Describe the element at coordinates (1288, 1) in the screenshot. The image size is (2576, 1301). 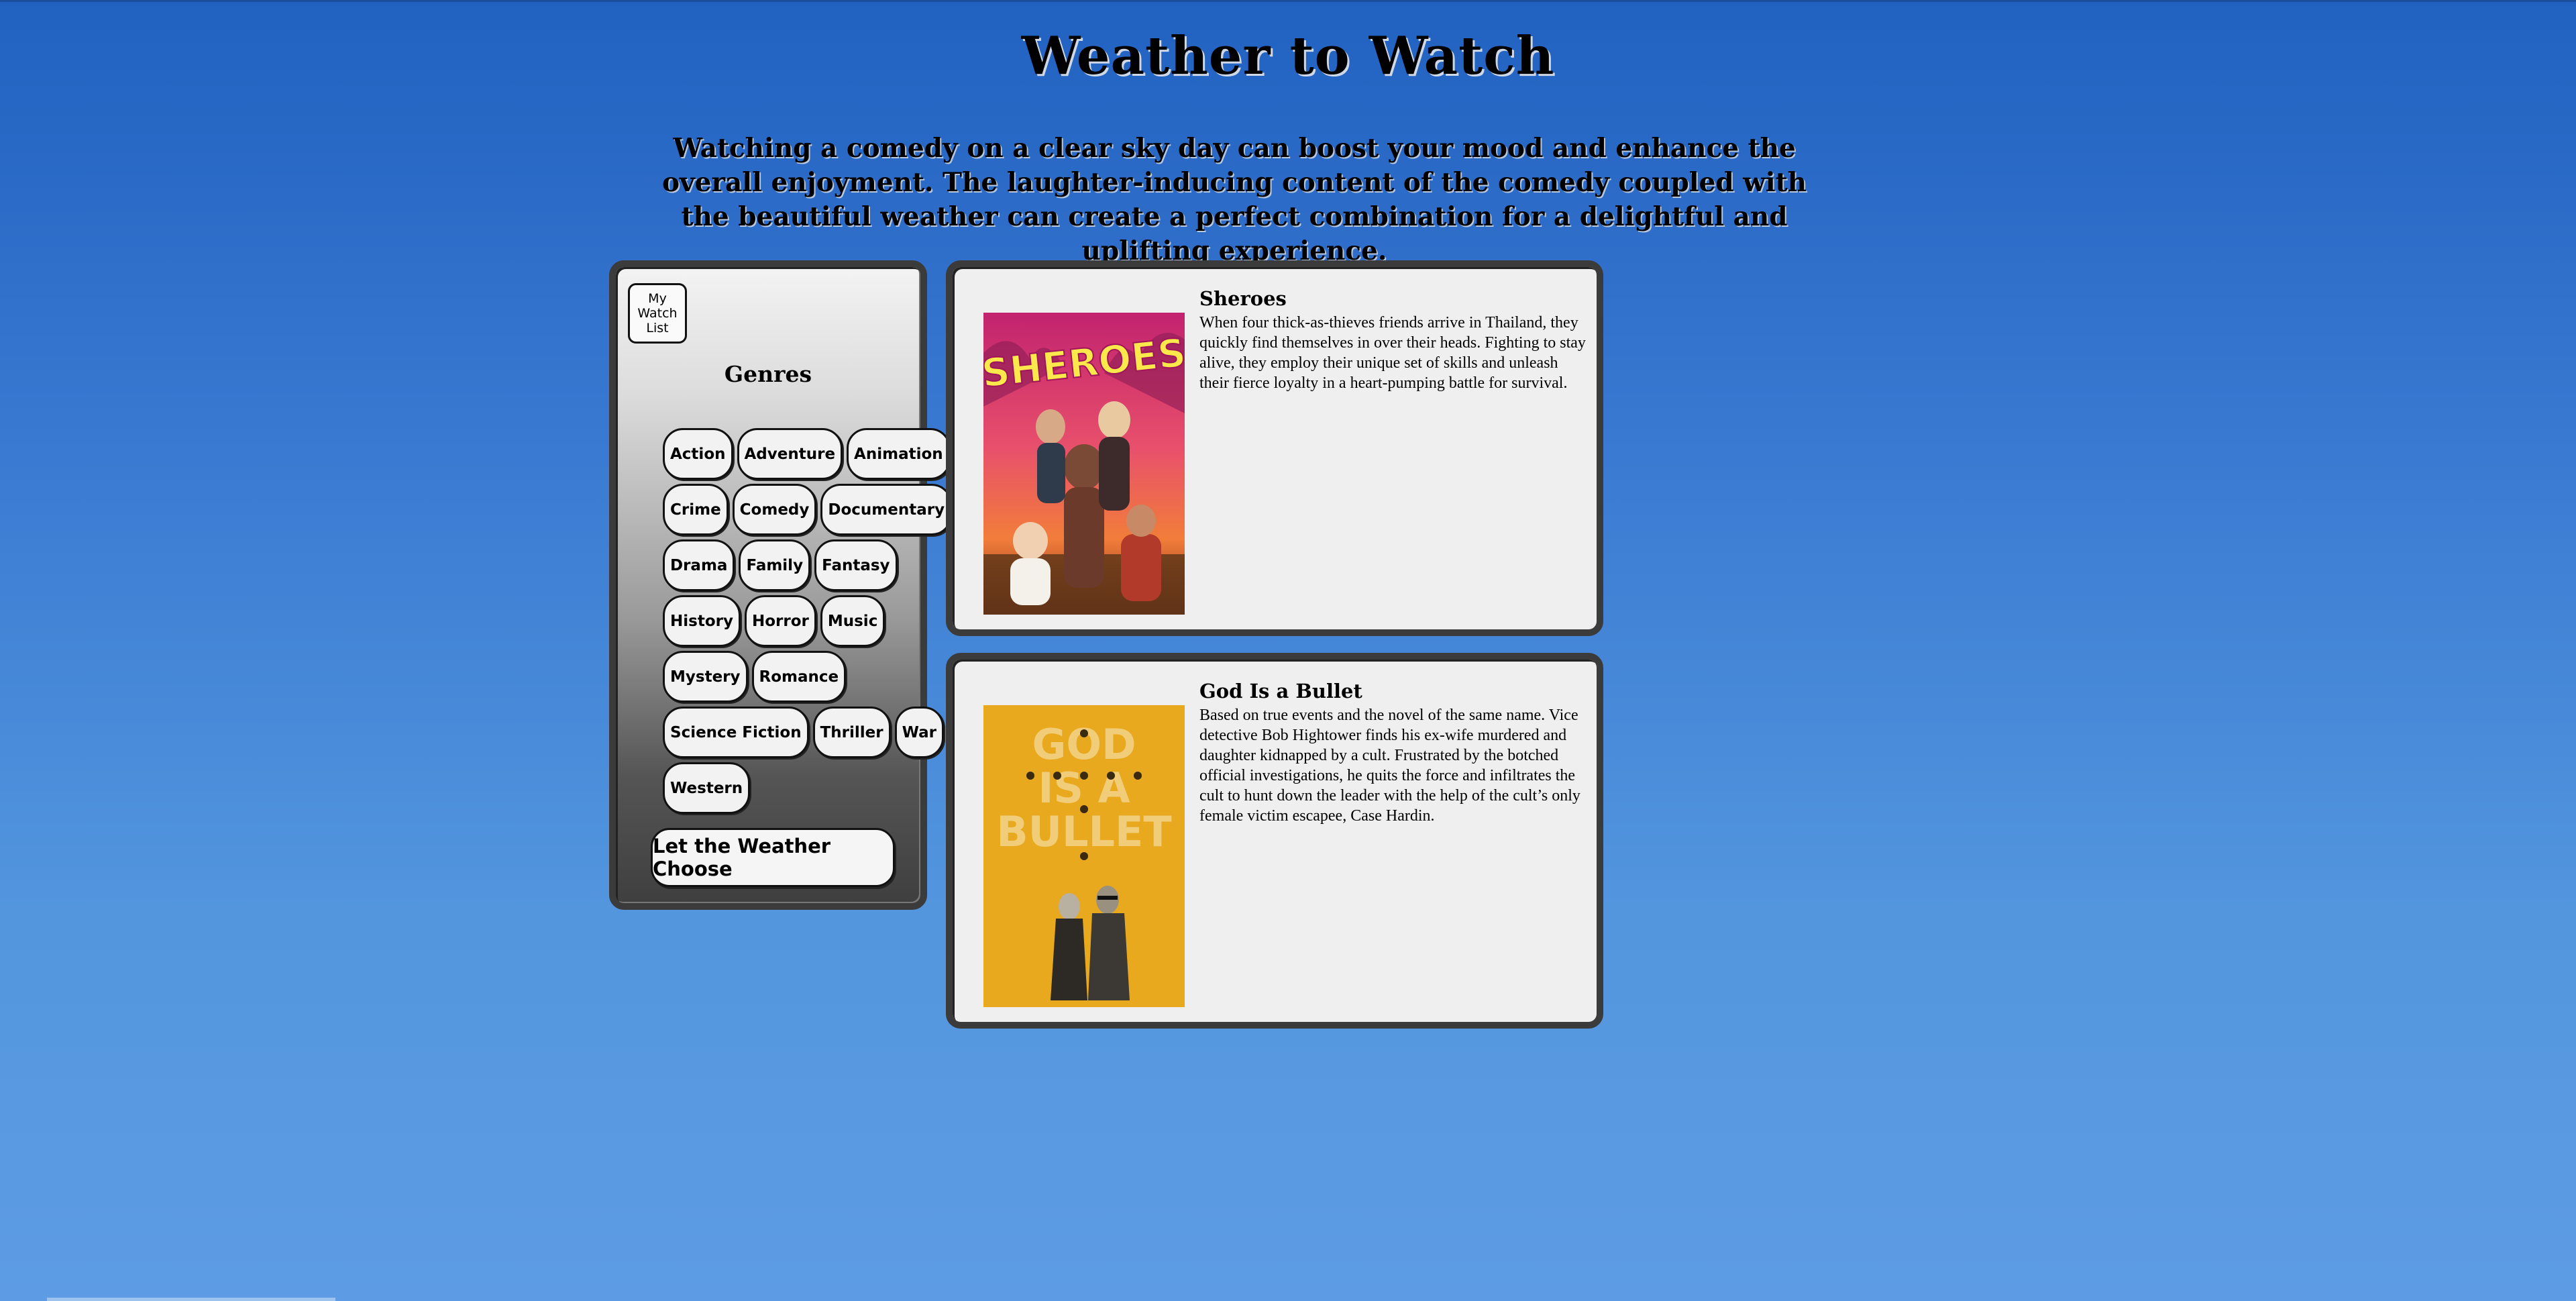
I see `top-border` at that location.